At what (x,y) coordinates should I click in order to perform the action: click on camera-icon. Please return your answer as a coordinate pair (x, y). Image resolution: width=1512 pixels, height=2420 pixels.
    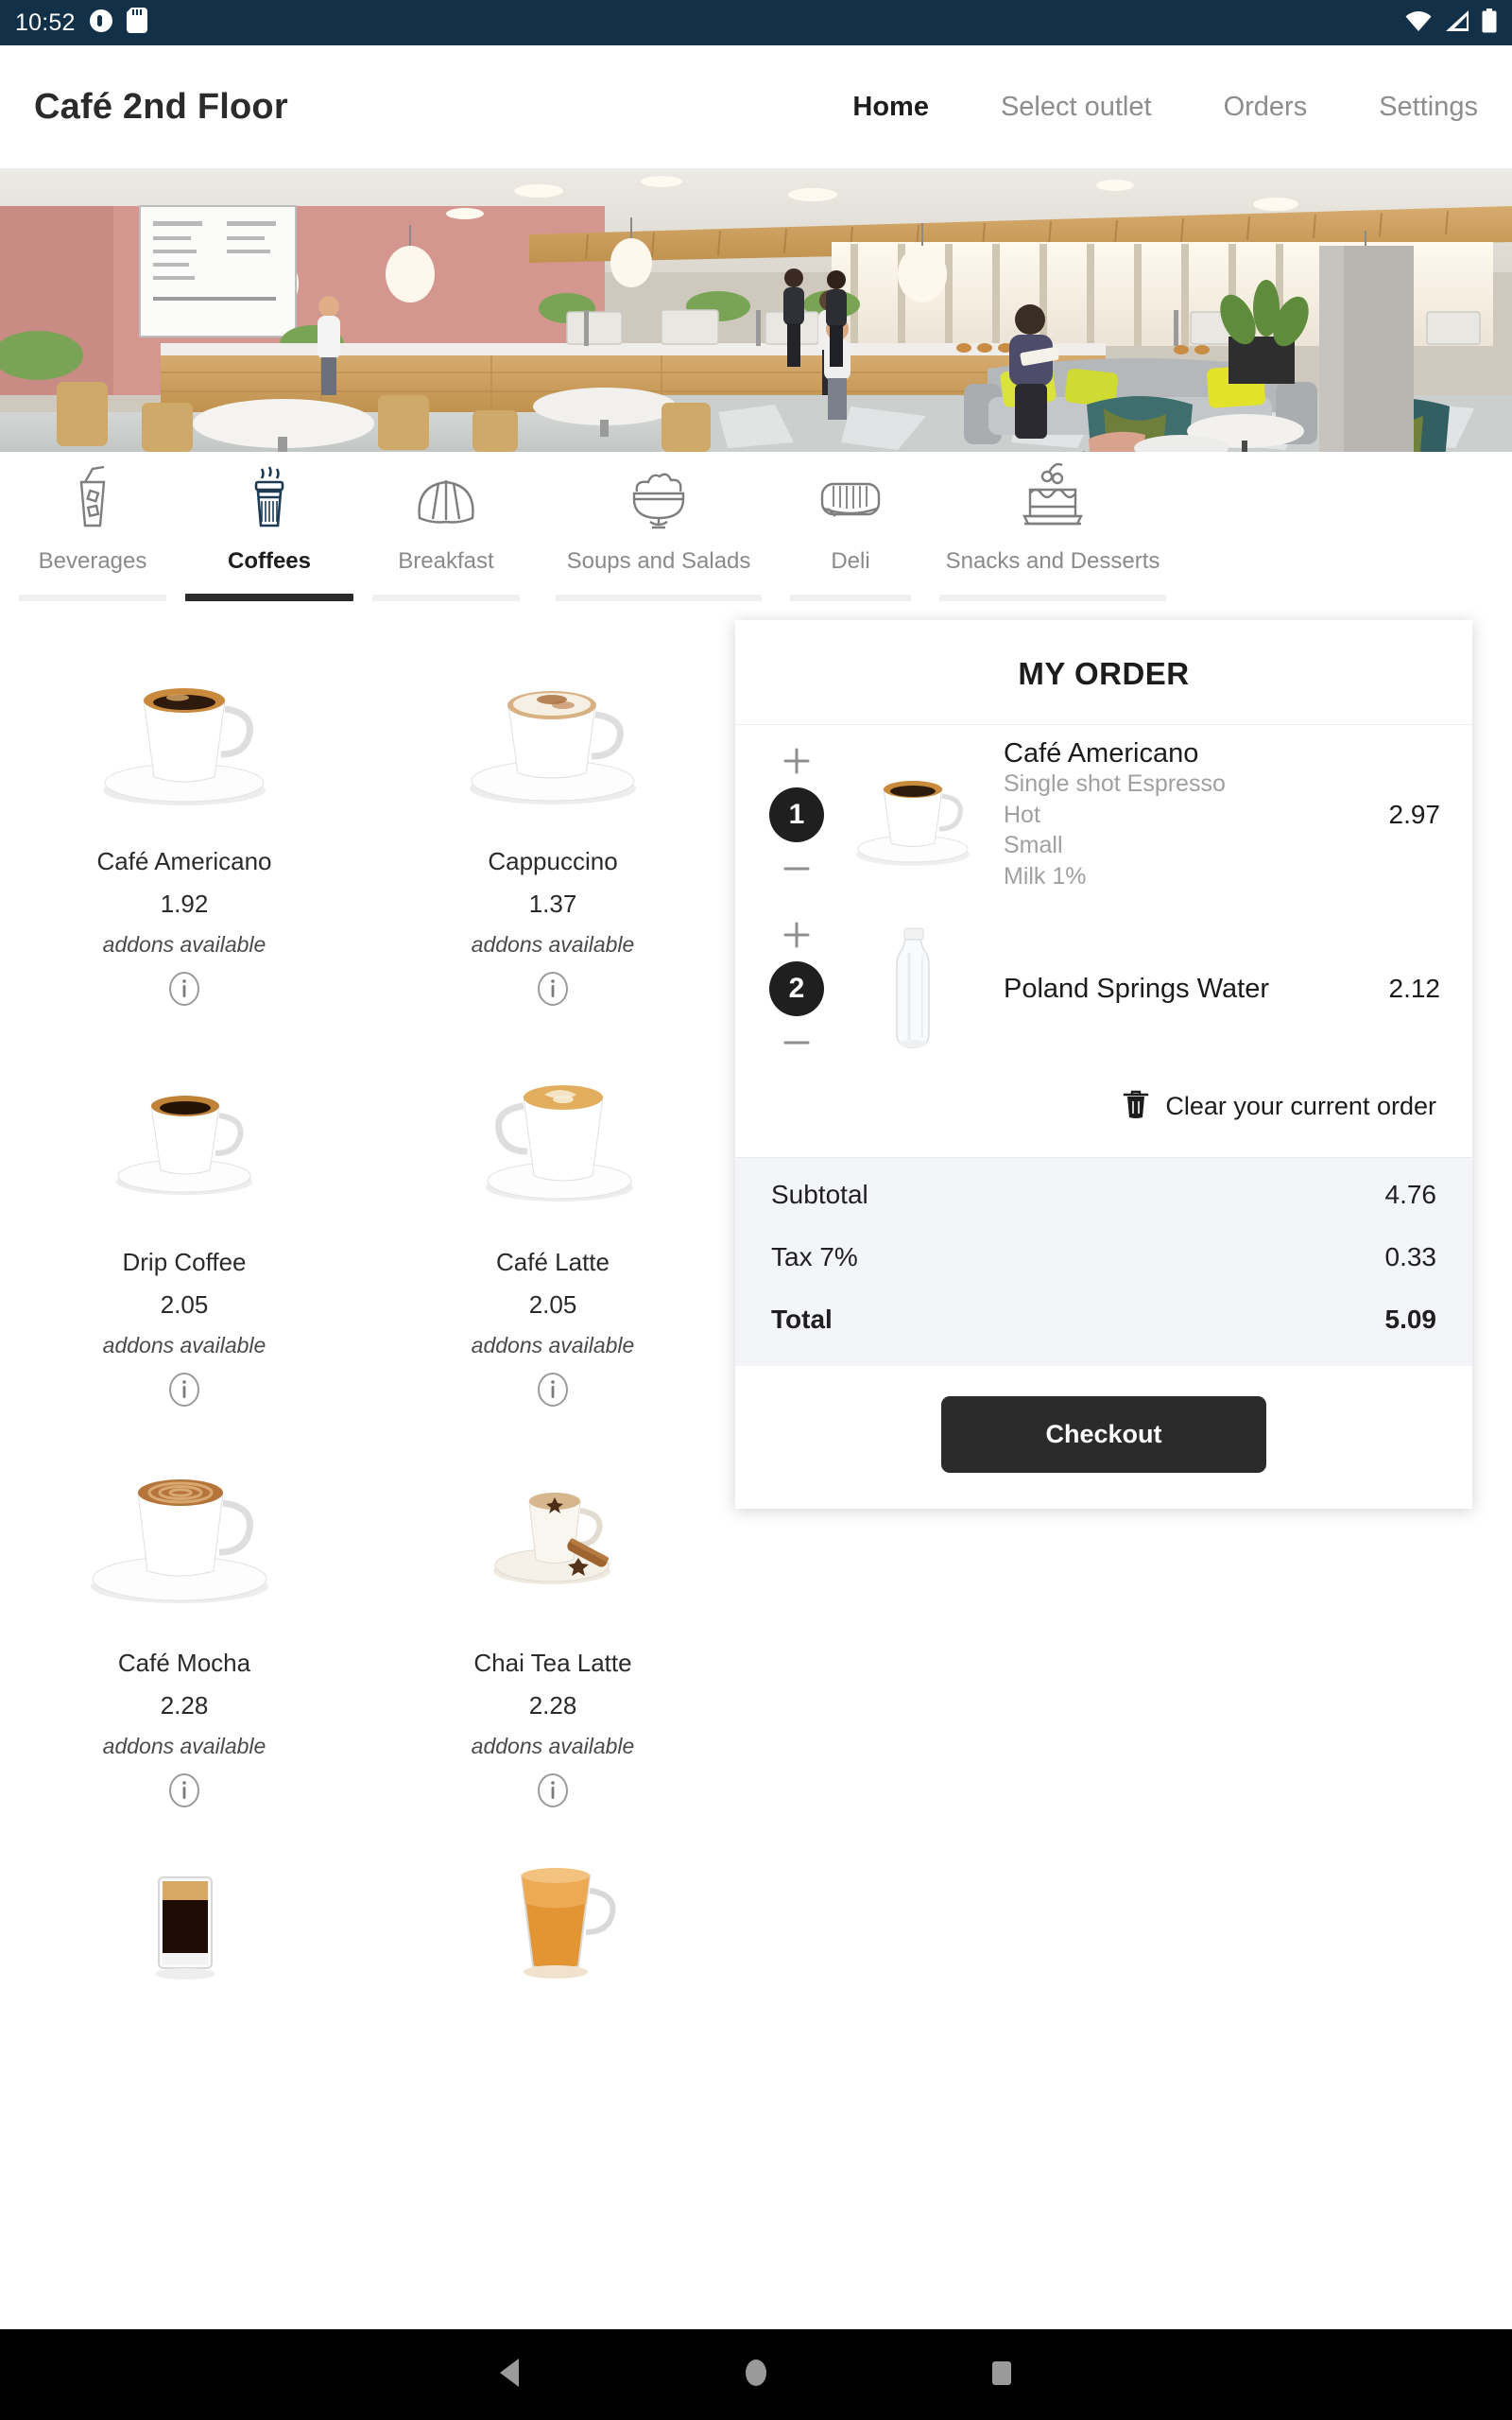
    Looking at the image, I should click on (101, 24).